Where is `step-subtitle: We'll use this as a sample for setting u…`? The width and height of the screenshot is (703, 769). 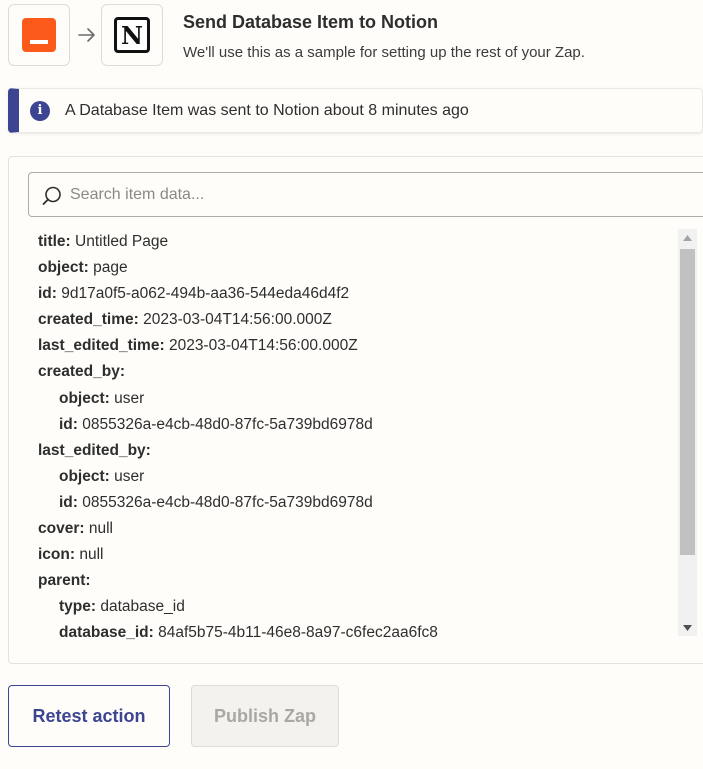 step-subtitle: We'll use this as a sample for setting u… is located at coordinates (384, 52).